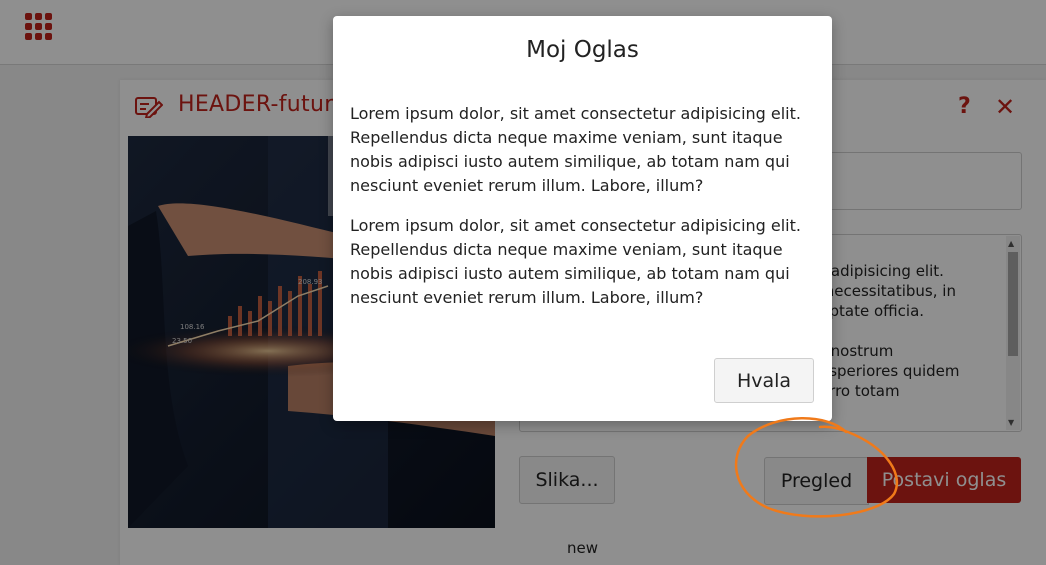 The width and height of the screenshot is (1046, 565). Describe the element at coordinates (764, 380) in the screenshot. I see `thanks-button: Hvala` at that location.